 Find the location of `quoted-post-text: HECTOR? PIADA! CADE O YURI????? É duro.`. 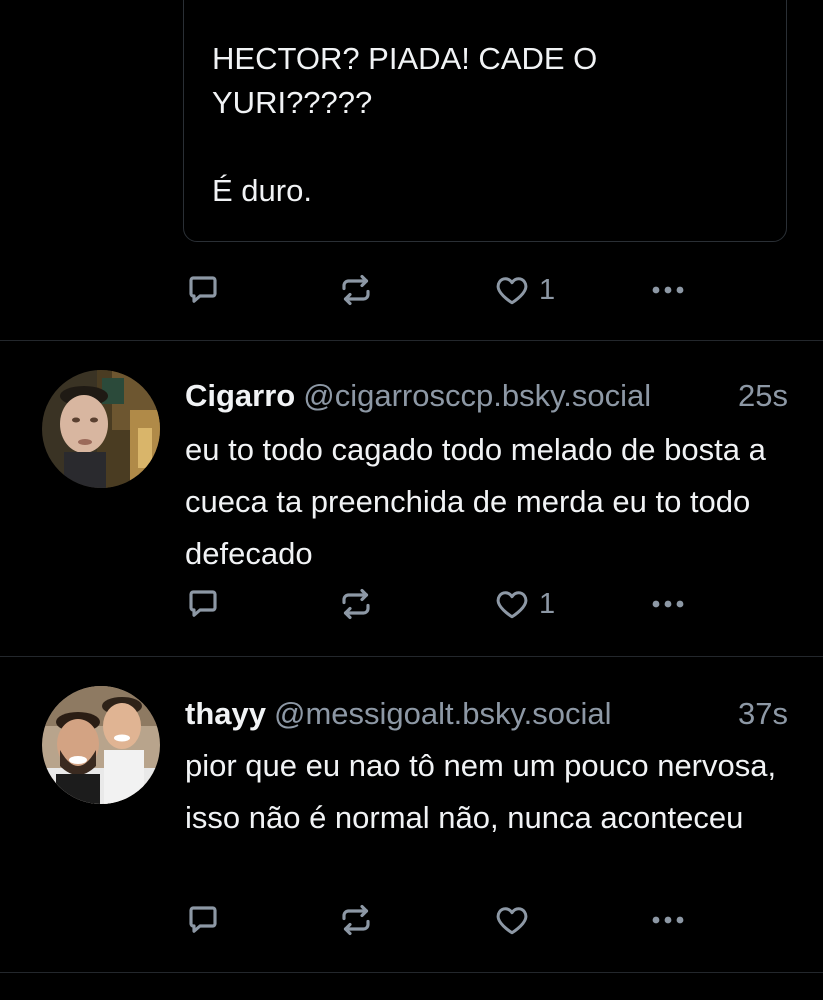

quoted-post-text: HECTOR? PIADA! CADE O YURI????? É duro. is located at coordinates (405, 124).